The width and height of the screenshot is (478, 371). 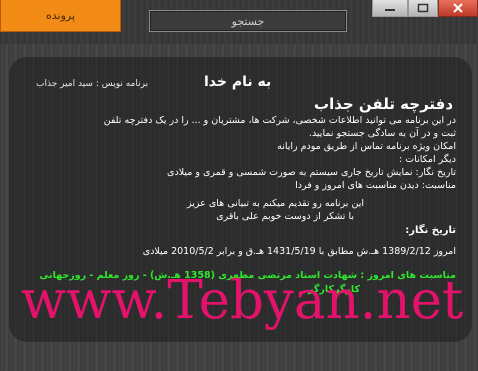 I want to click on close-button, so click(x=458, y=8).